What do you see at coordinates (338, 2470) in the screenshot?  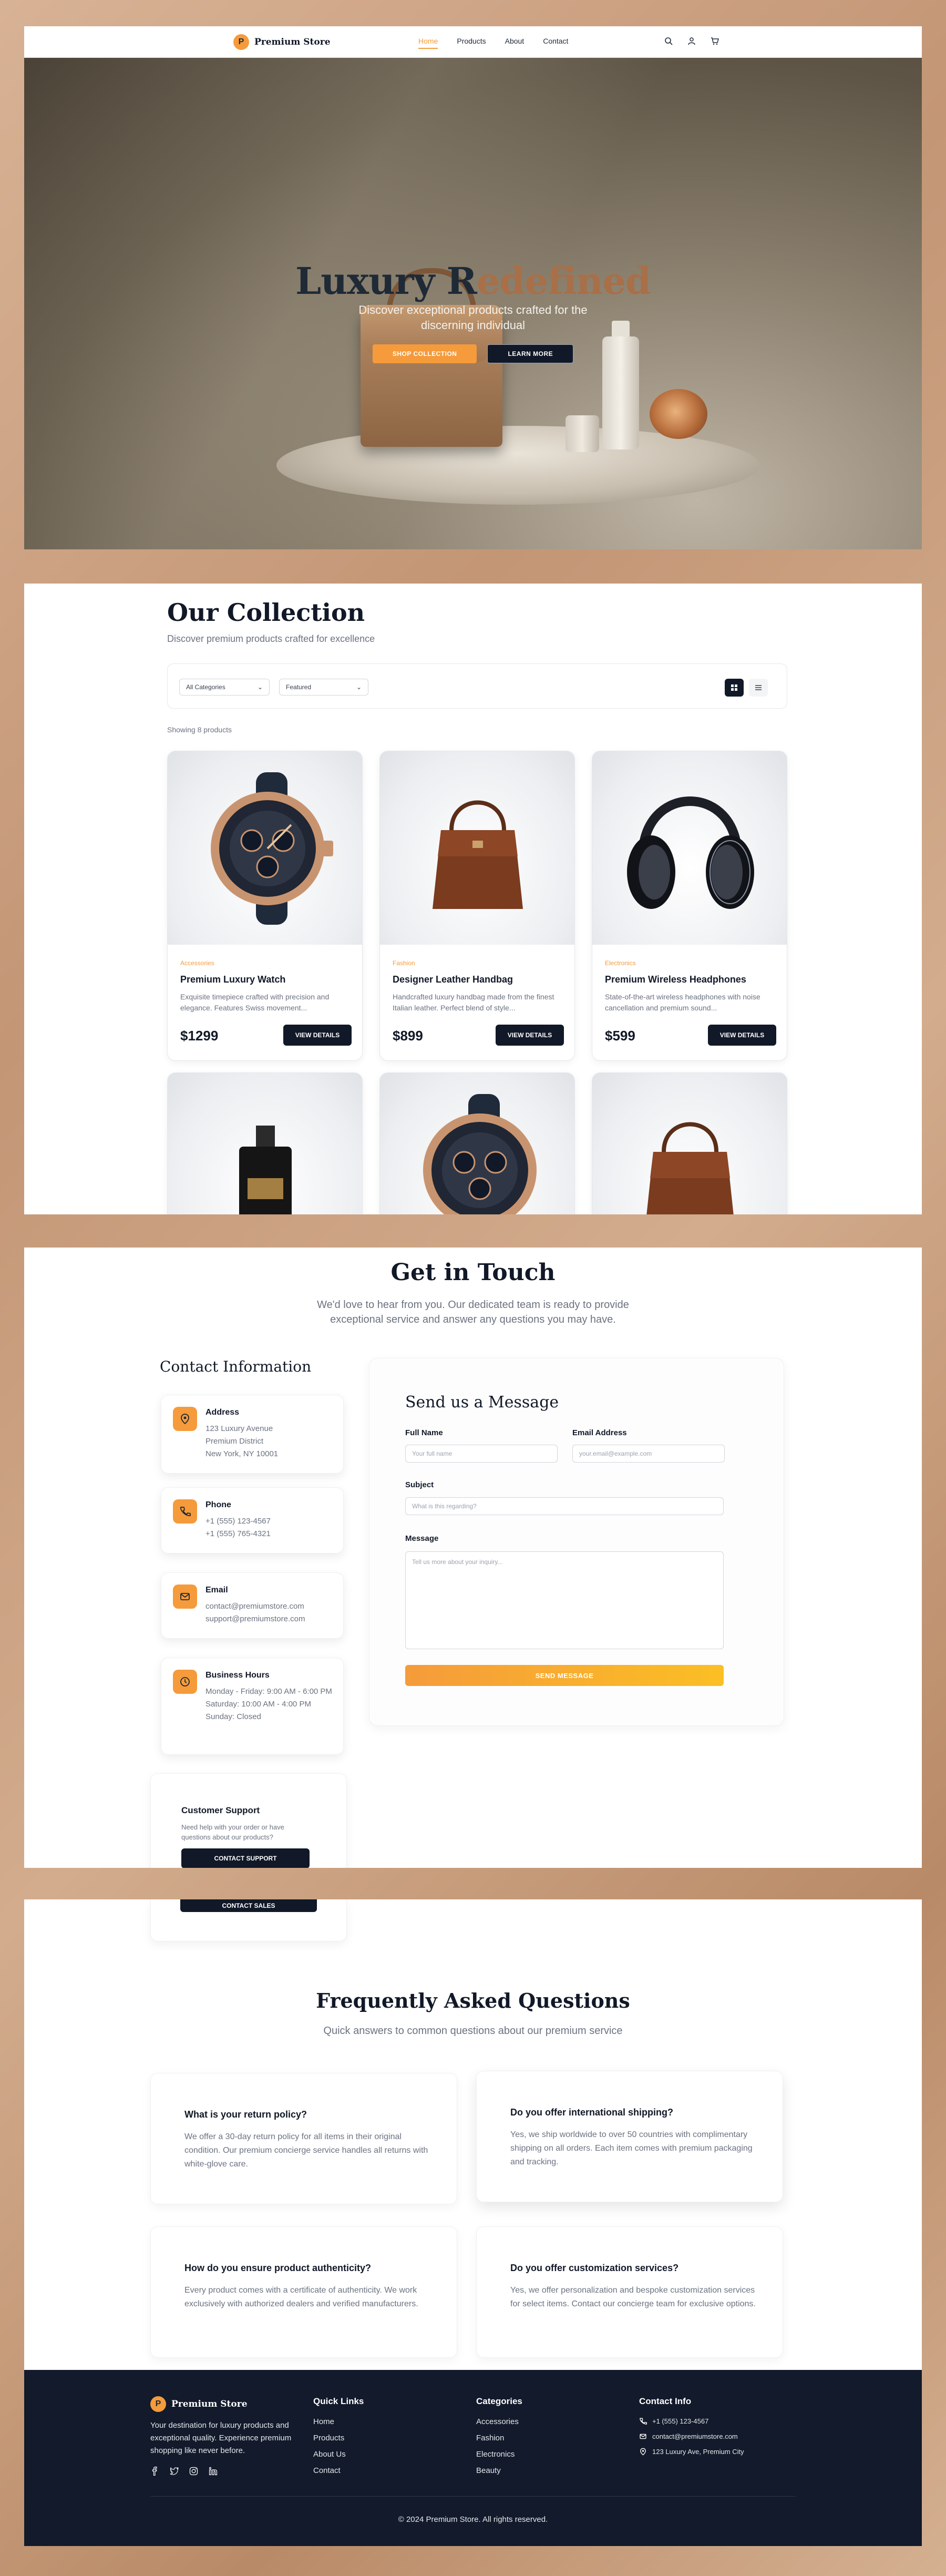 I see `footer-link-contact: Contact` at bounding box center [338, 2470].